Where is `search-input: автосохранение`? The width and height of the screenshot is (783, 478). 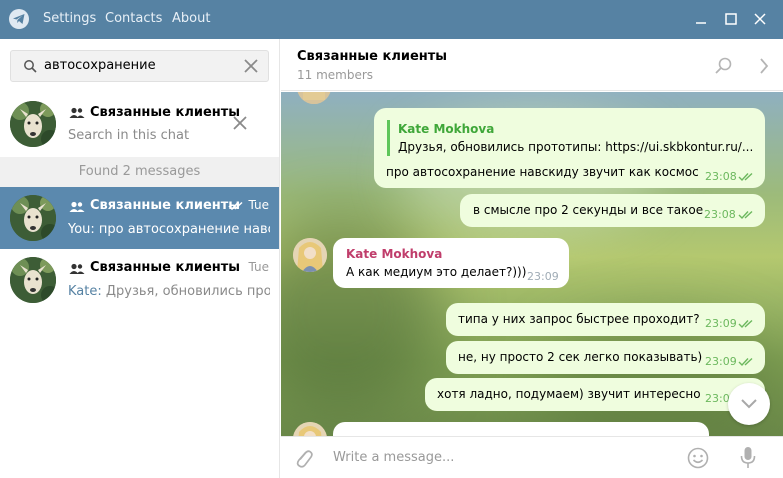 search-input: автосохранение is located at coordinates (100, 65).